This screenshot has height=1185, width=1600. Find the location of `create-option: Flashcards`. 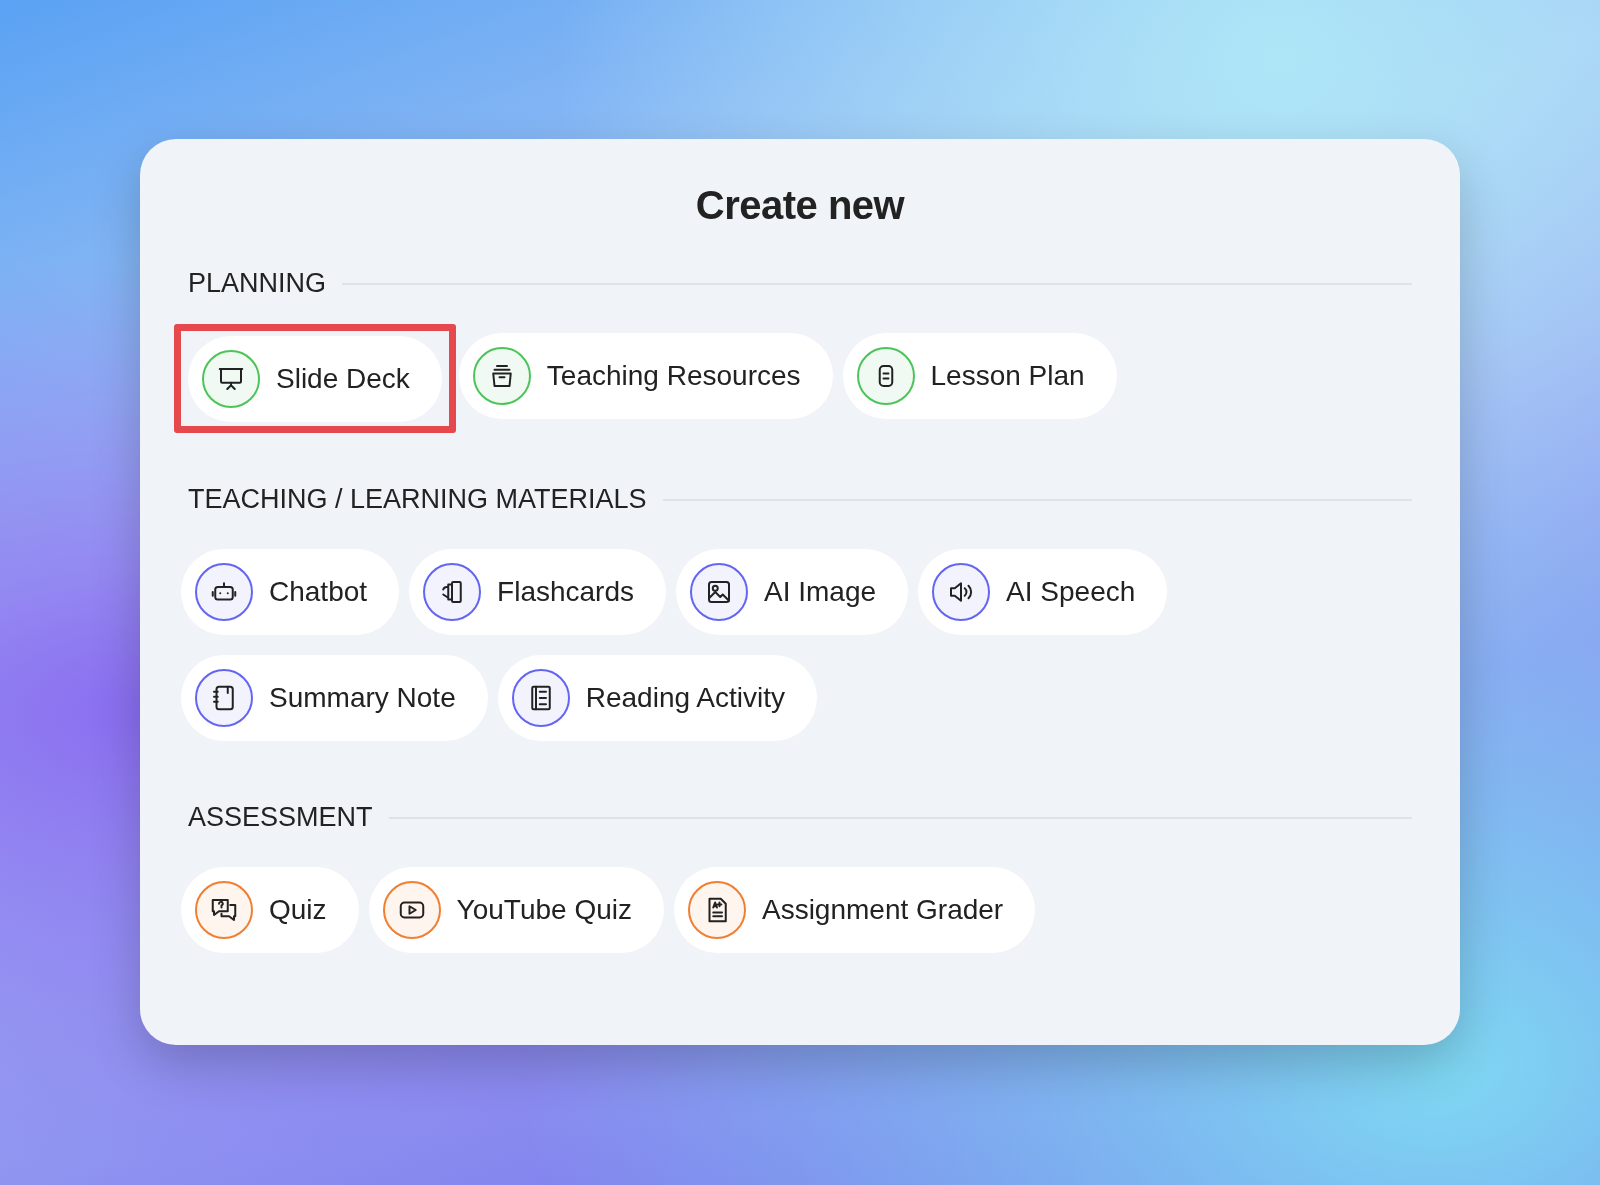

create-option: Flashcards is located at coordinates (537, 592).